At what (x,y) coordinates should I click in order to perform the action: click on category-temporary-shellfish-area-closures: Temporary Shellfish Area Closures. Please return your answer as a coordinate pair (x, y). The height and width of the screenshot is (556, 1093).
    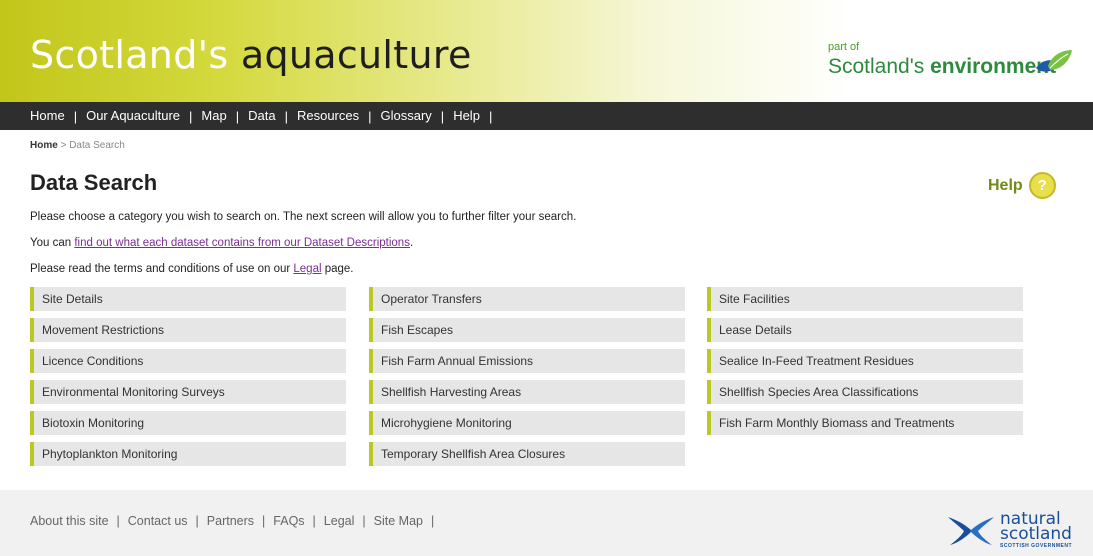
    Looking at the image, I should click on (527, 454).